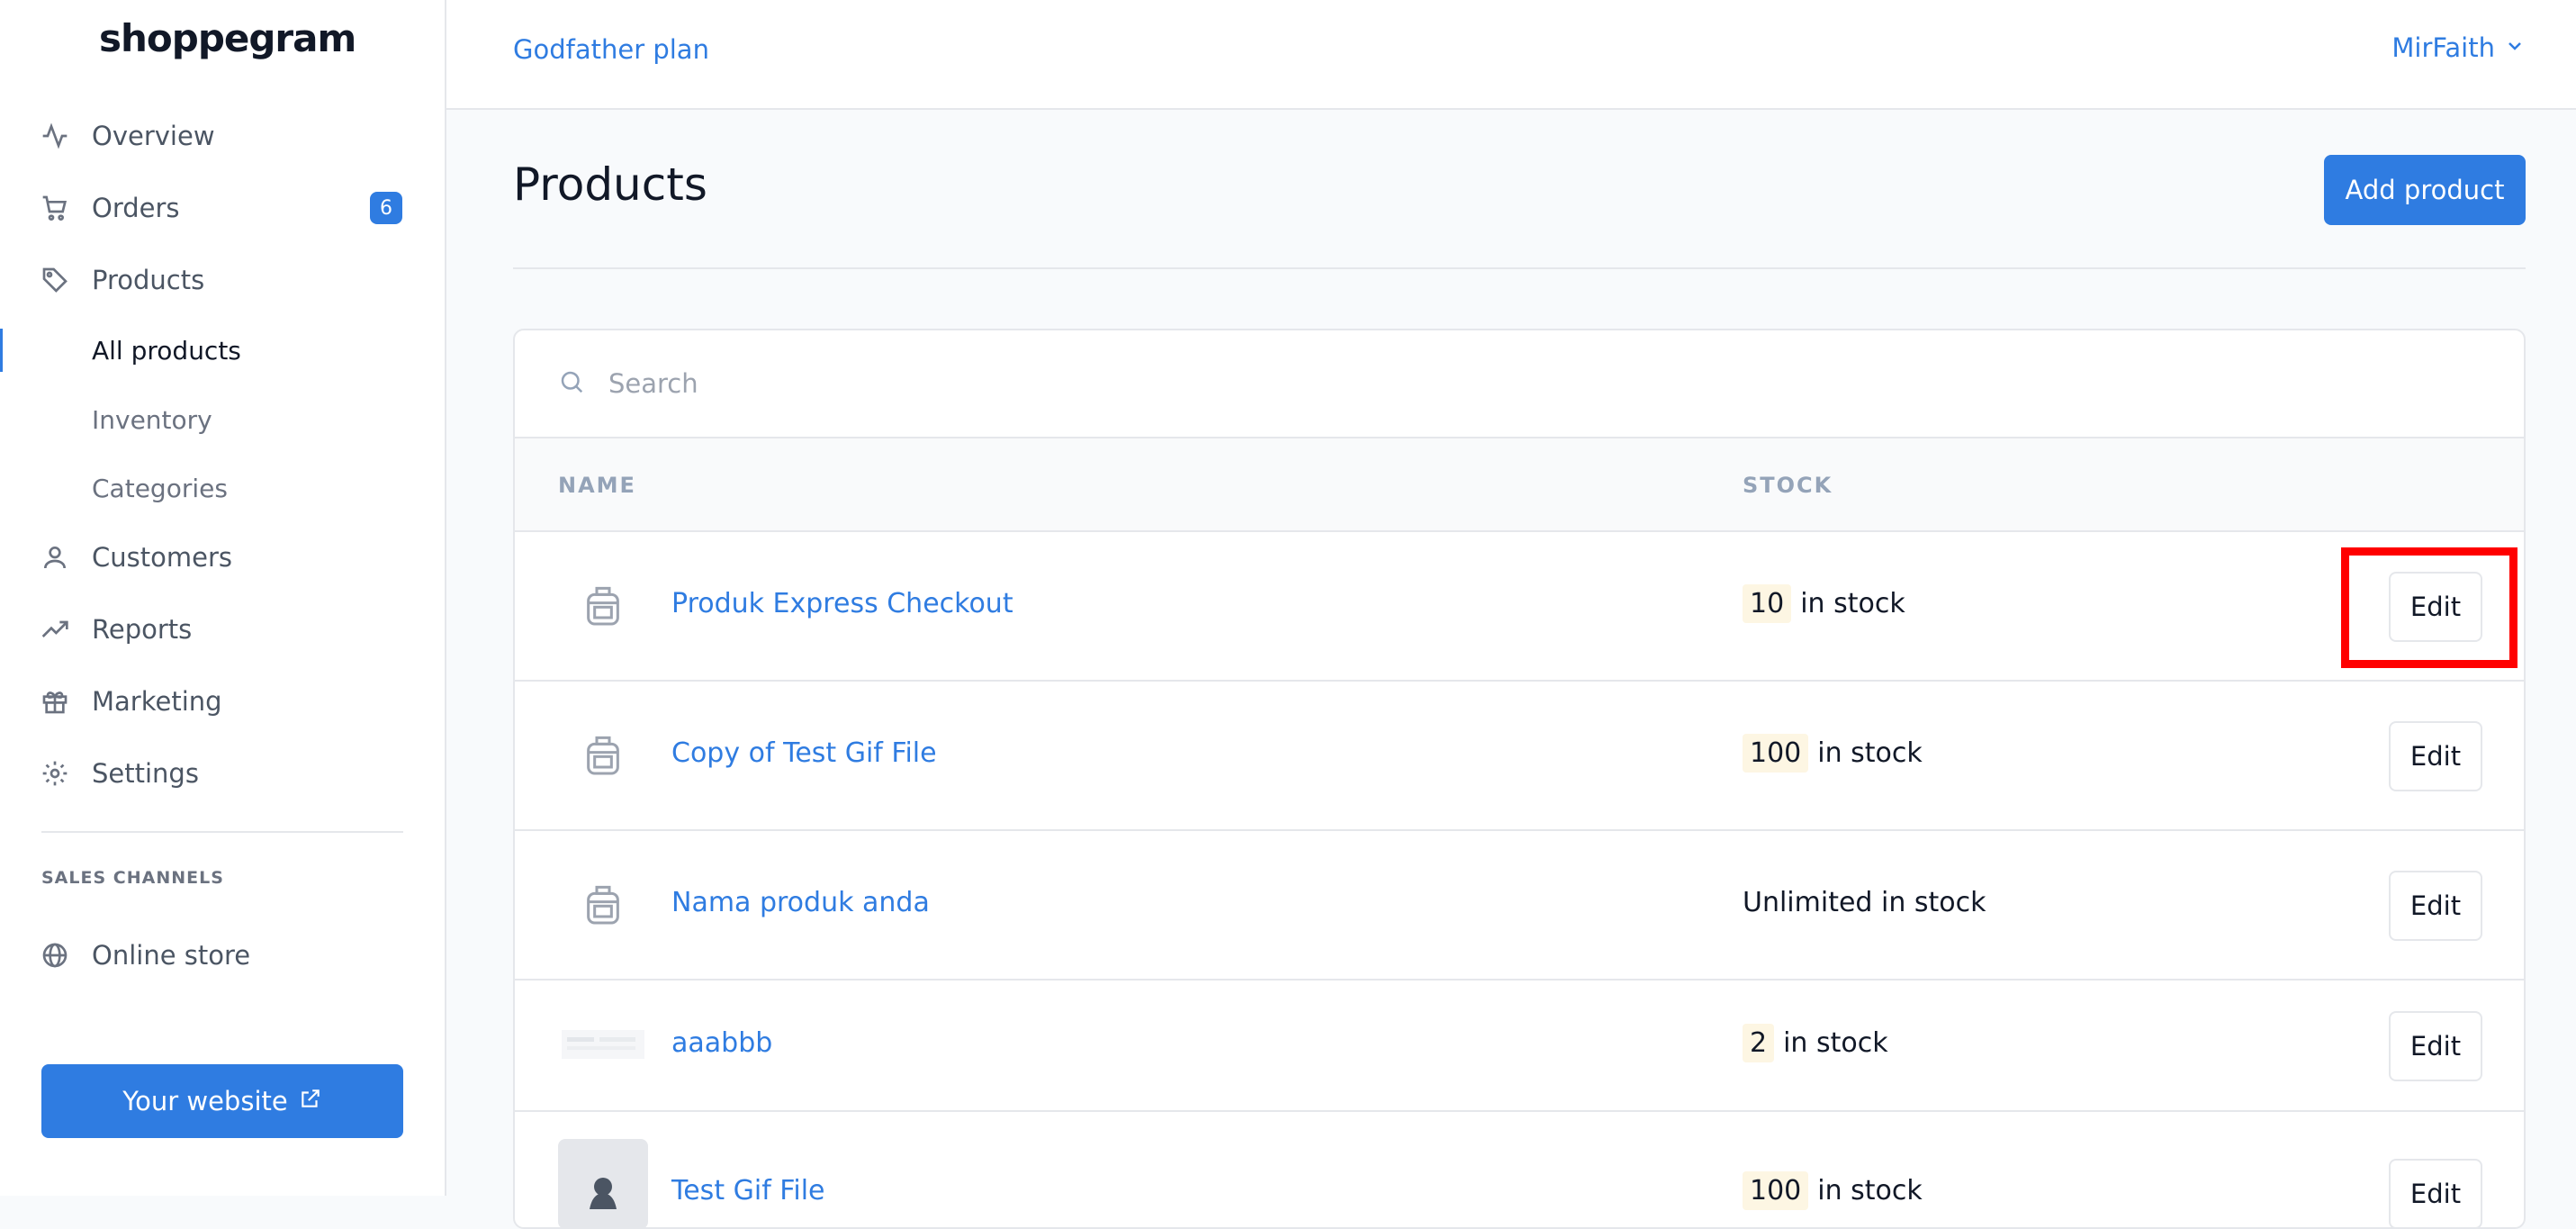 This screenshot has width=2576, height=1229. I want to click on product-name-link: aaabbb, so click(721, 1043).